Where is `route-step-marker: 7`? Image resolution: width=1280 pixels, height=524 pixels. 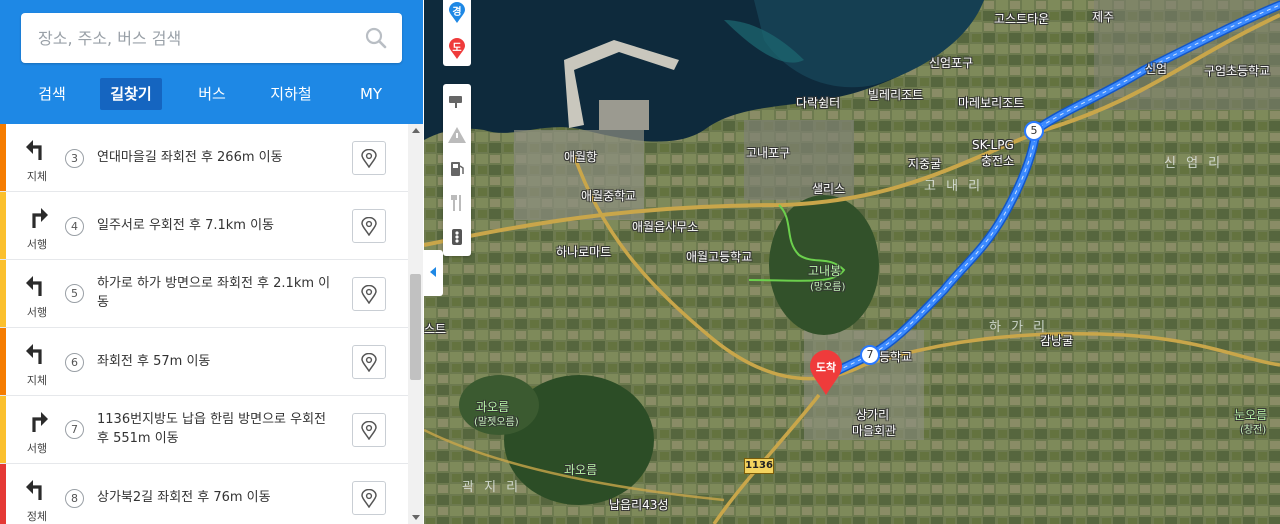
route-step-marker: 7 is located at coordinates (870, 355).